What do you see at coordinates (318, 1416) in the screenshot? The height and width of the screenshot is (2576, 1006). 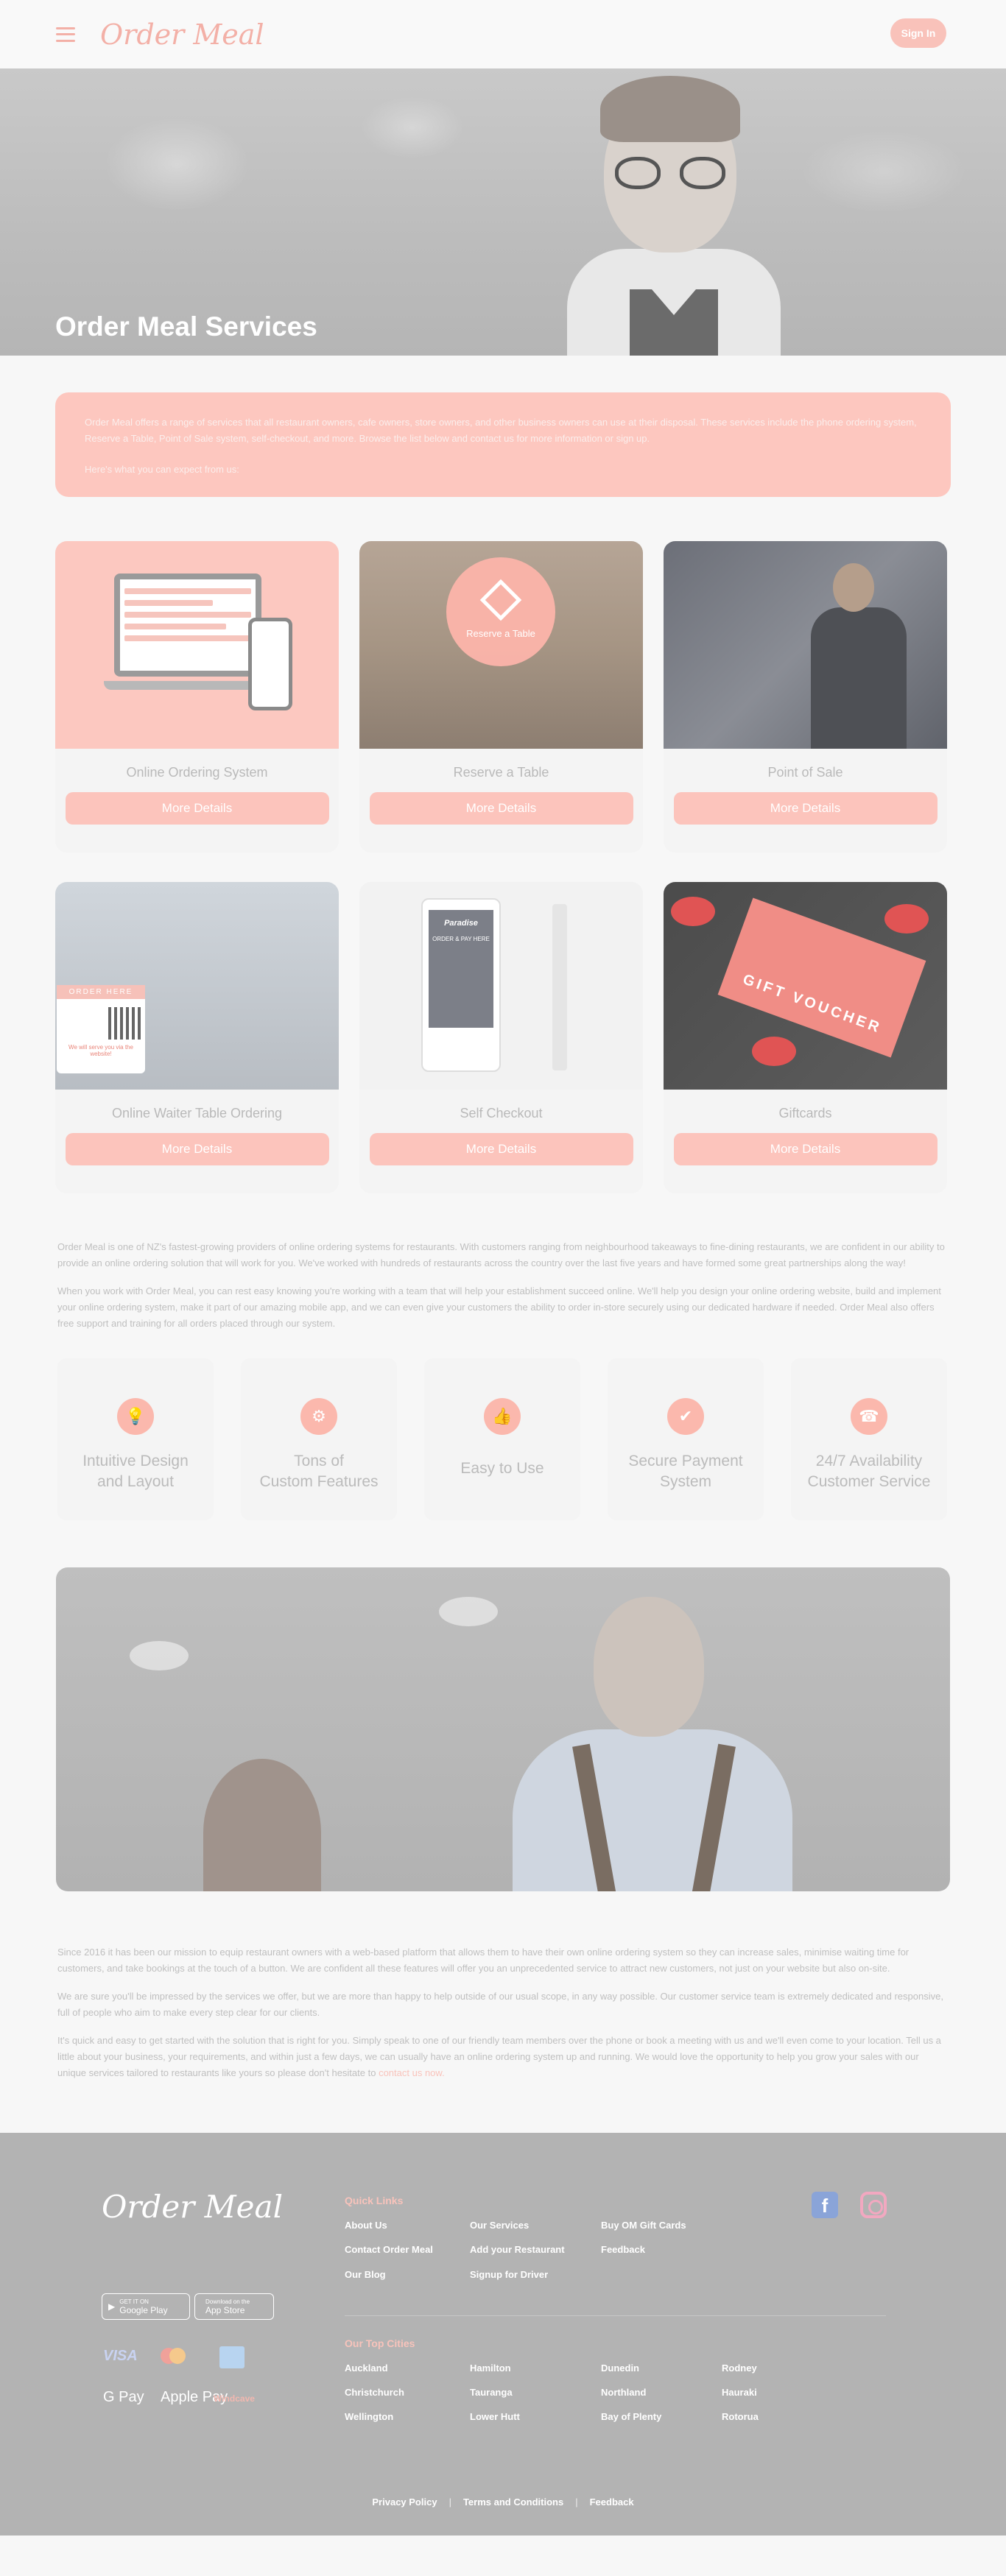 I see `gear-icon: ⚙` at bounding box center [318, 1416].